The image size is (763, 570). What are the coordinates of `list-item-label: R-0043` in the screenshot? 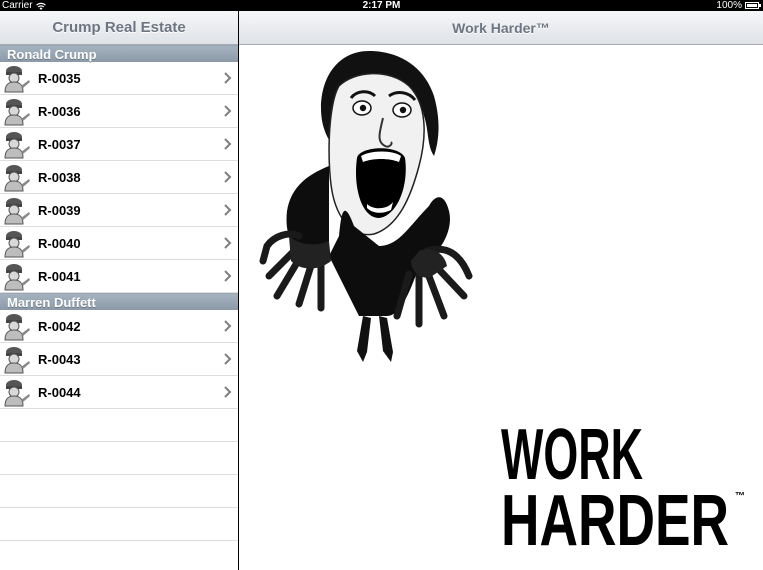 It's located at (59, 359).